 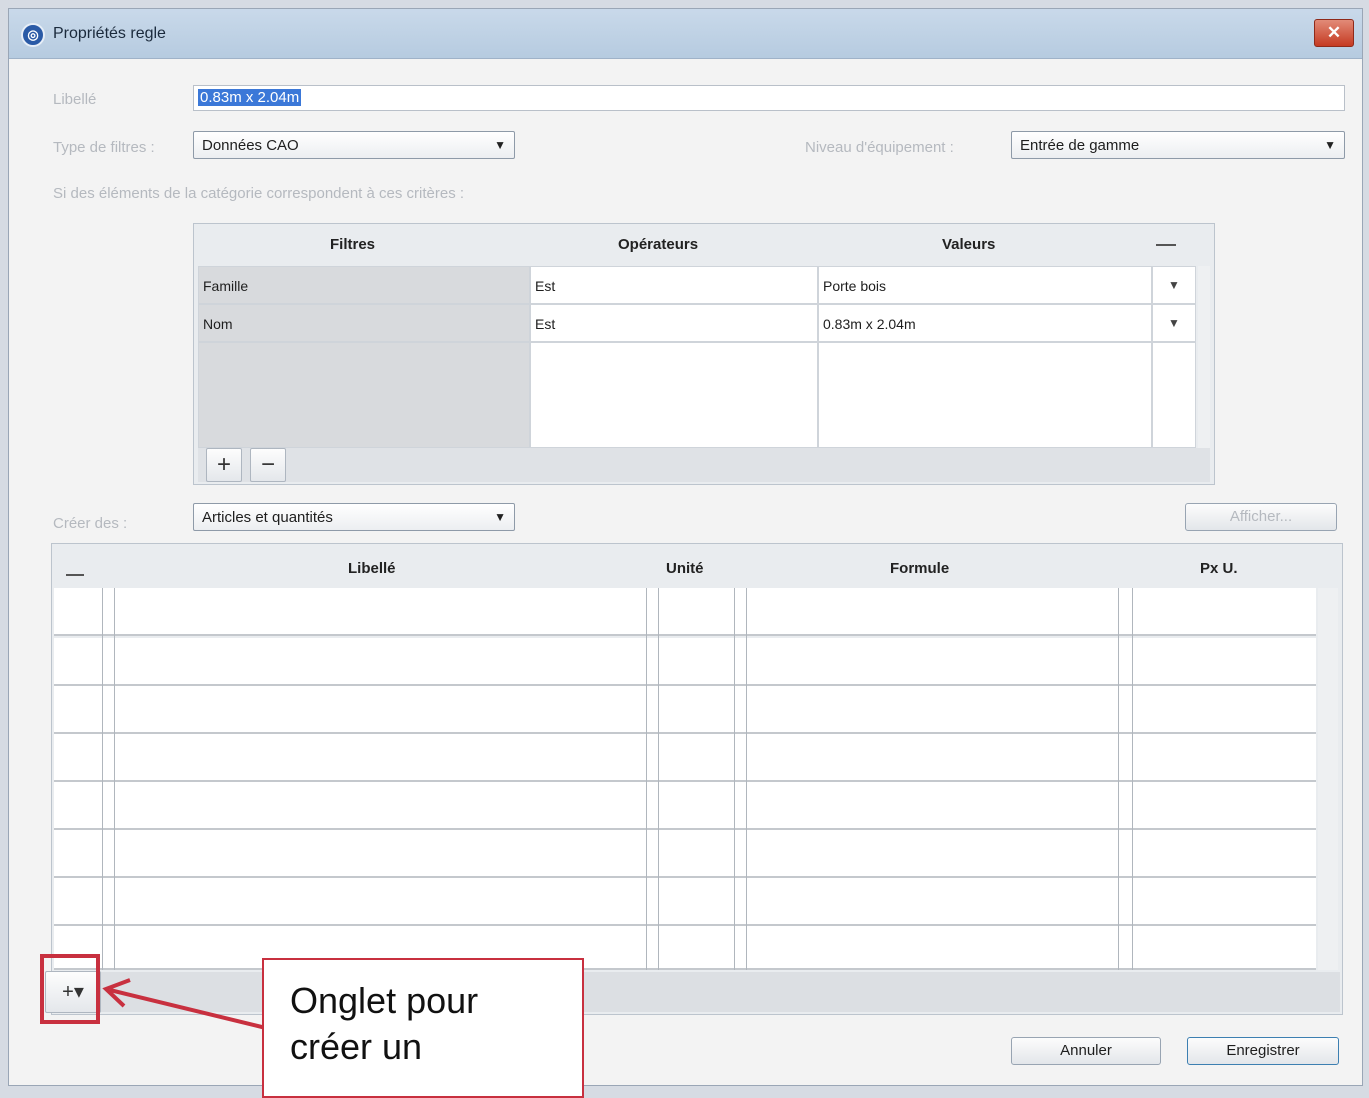 What do you see at coordinates (356, 1046) in the screenshot?
I see `callout-line-2: créer un` at bounding box center [356, 1046].